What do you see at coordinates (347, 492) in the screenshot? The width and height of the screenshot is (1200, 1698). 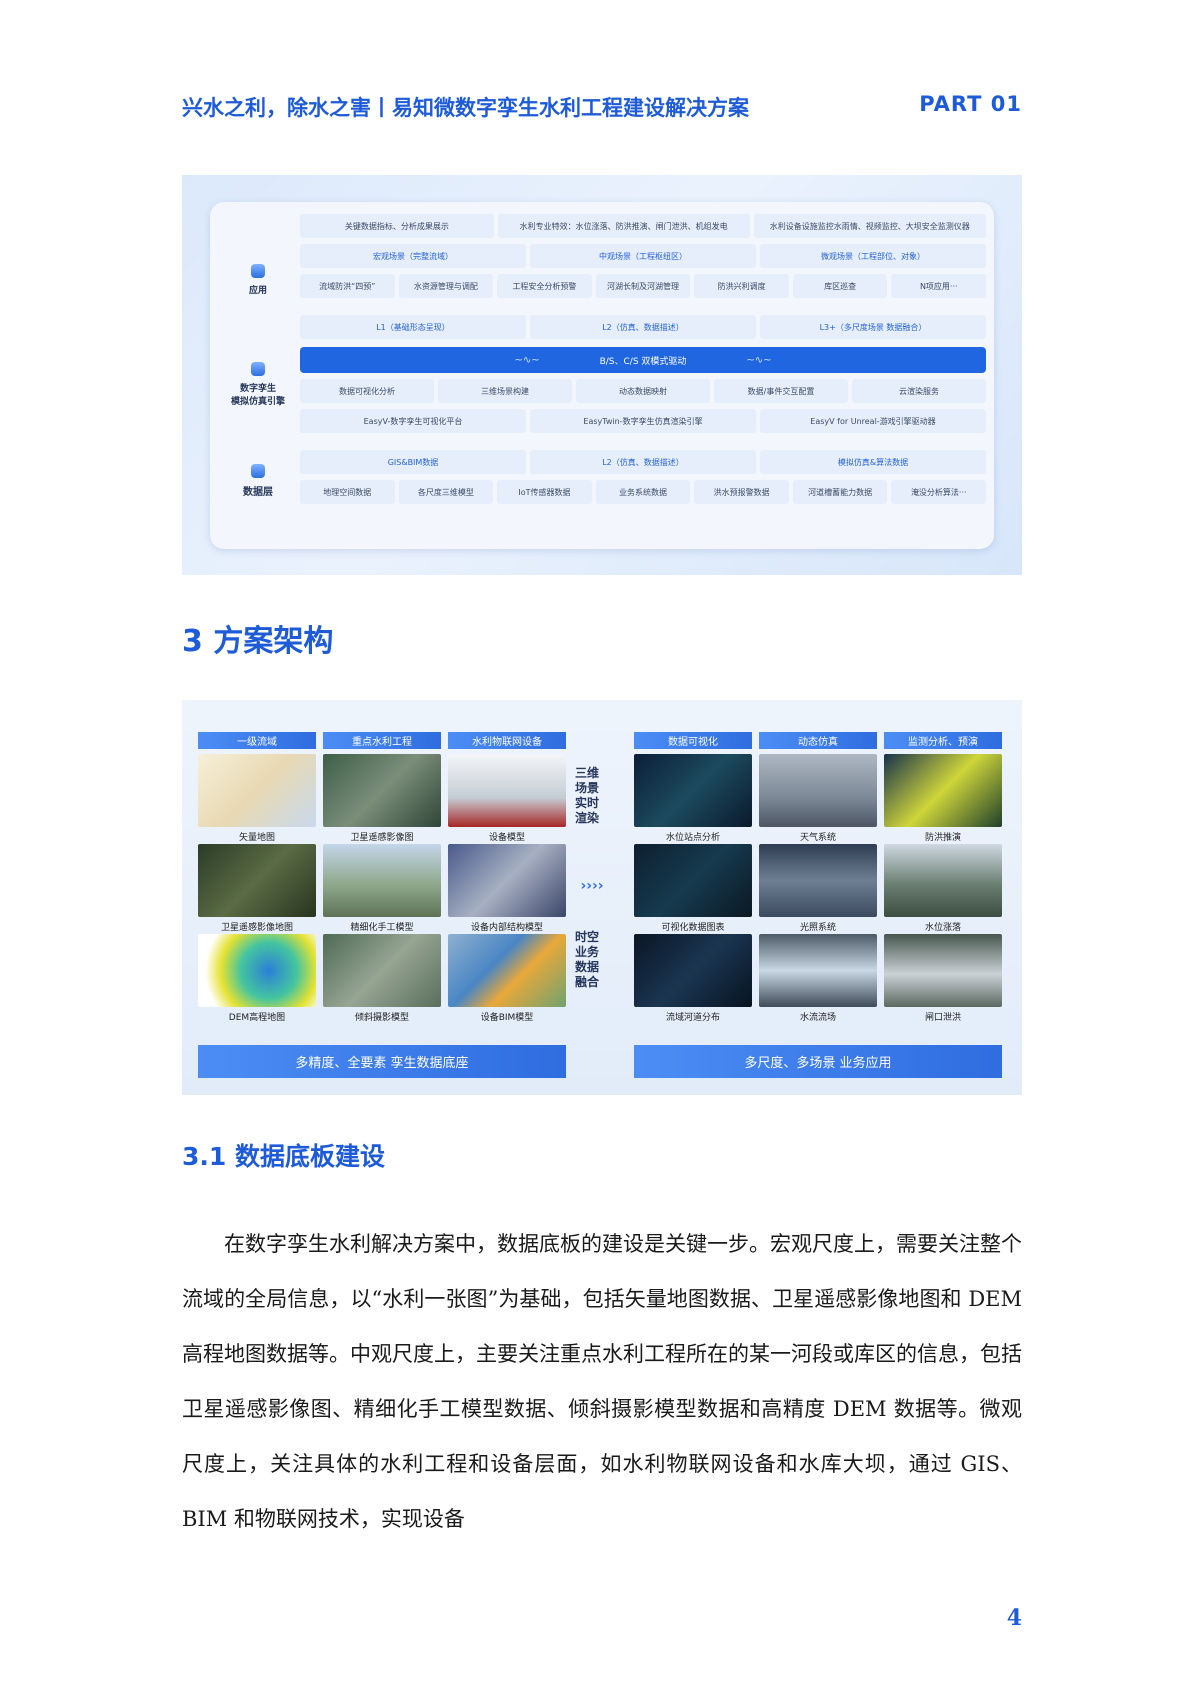 I see `arch-cell: 地理空间数据` at bounding box center [347, 492].